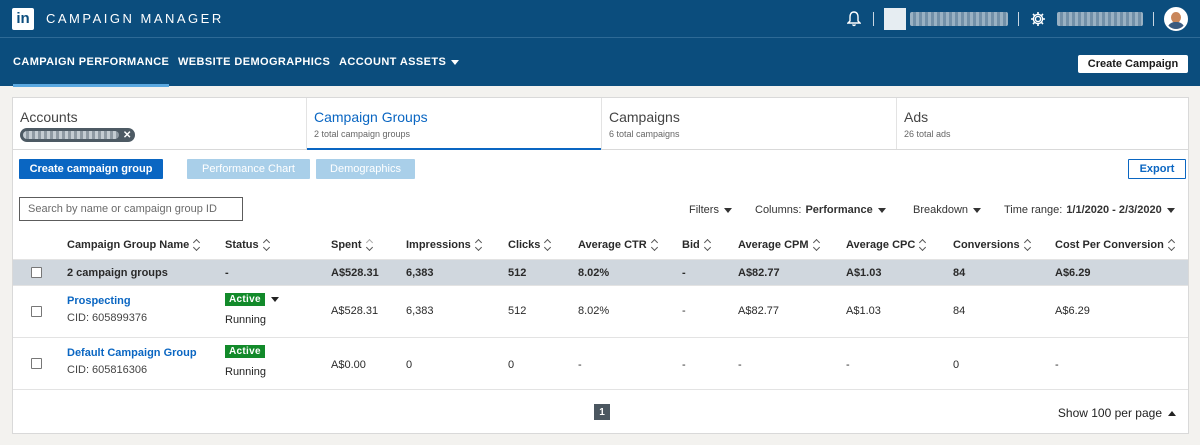 Image resolution: width=1200 pixels, height=445 pixels. I want to click on column-header-average-ctr: Average CTR, so click(618, 245).